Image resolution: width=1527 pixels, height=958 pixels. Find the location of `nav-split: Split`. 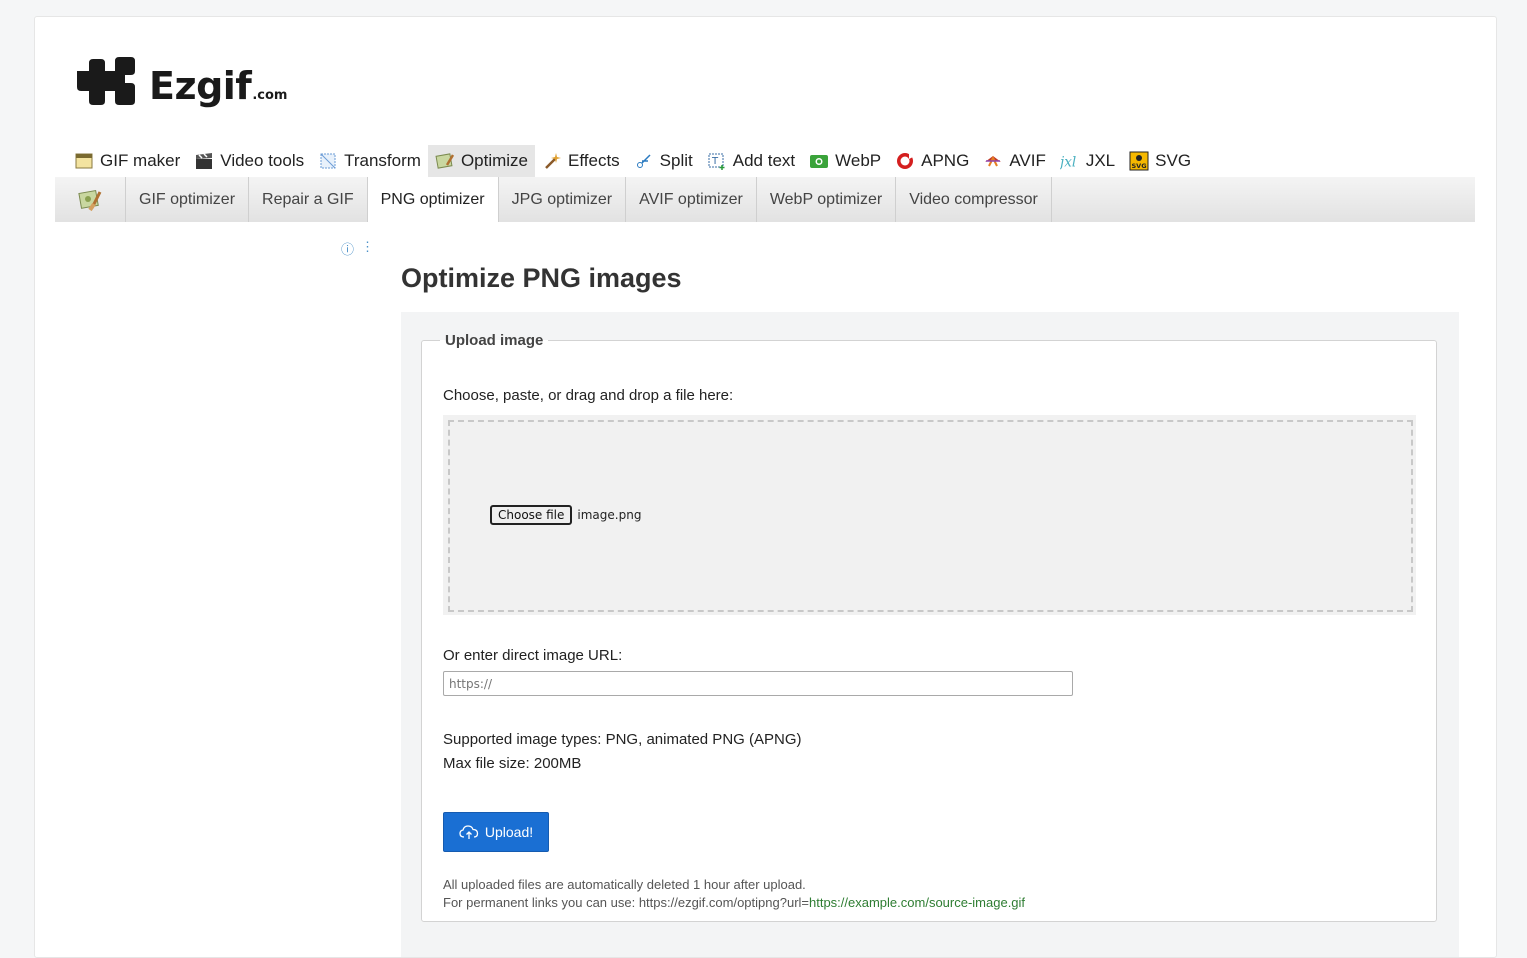

nav-split: Split is located at coordinates (663, 161).